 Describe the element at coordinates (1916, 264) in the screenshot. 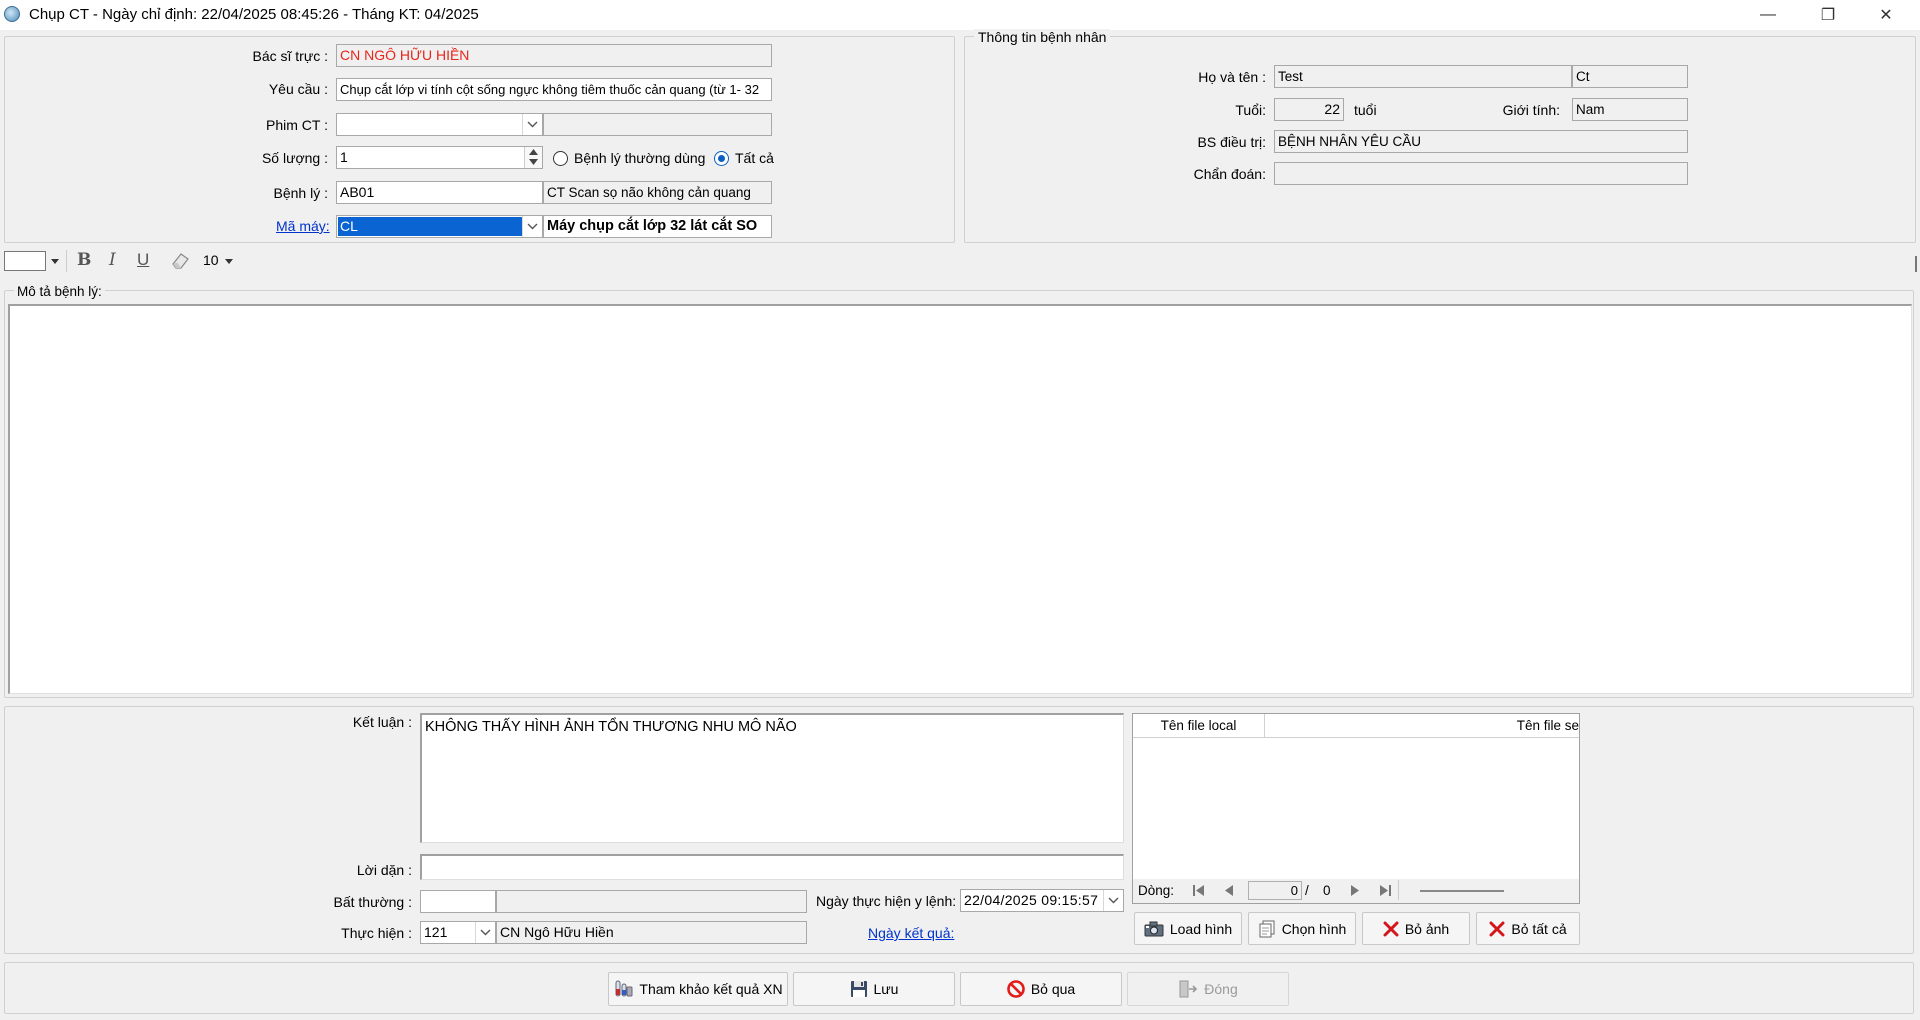

I see `scroll-marker` at that location.